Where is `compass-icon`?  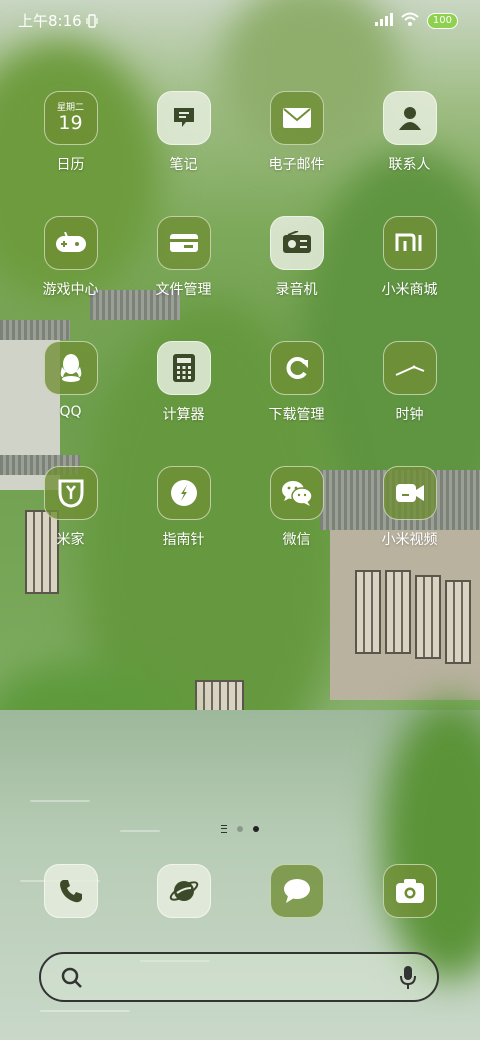 compass-icon is located at coordinates (183, 493).